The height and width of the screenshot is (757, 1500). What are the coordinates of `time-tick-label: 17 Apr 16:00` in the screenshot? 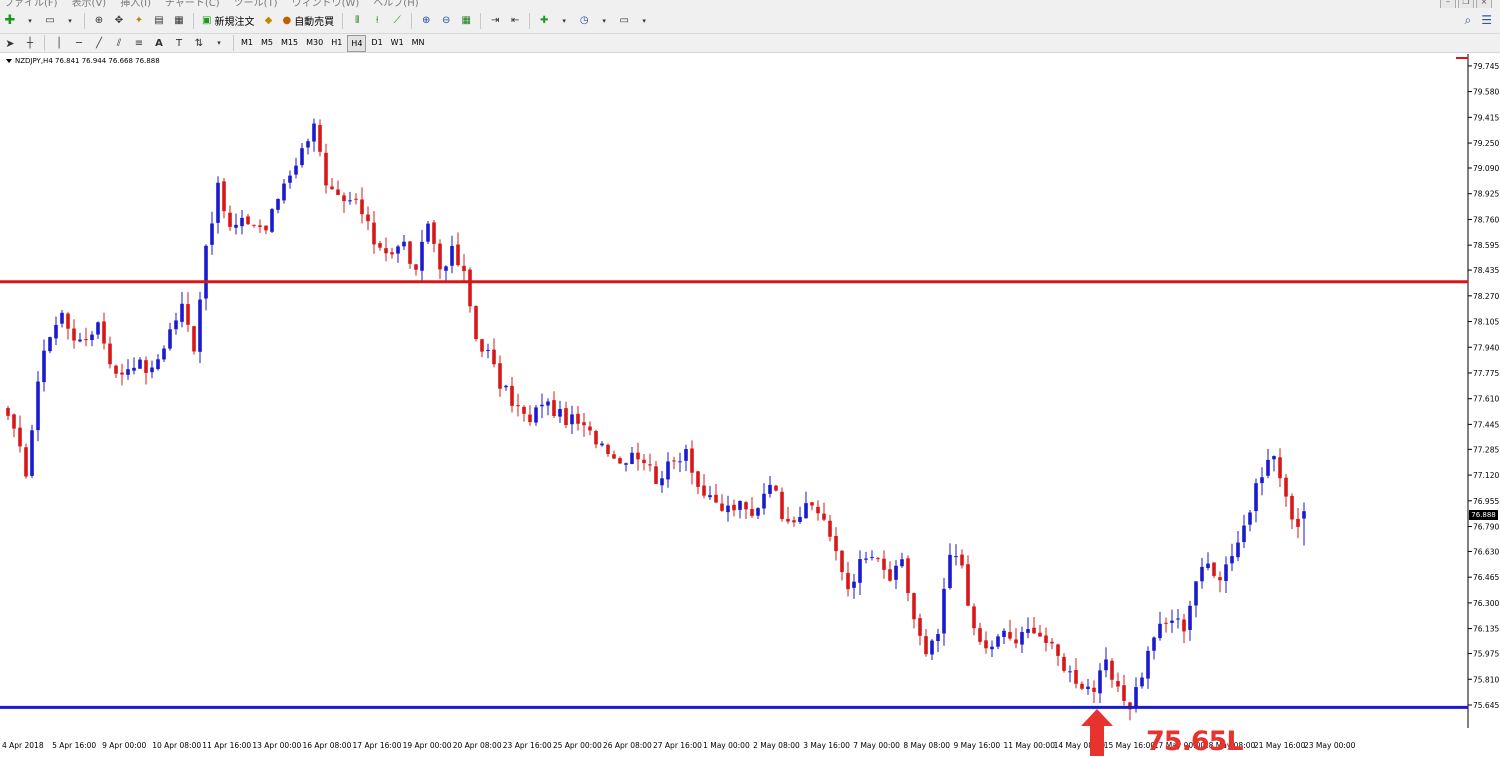 It's located at (377, 745).